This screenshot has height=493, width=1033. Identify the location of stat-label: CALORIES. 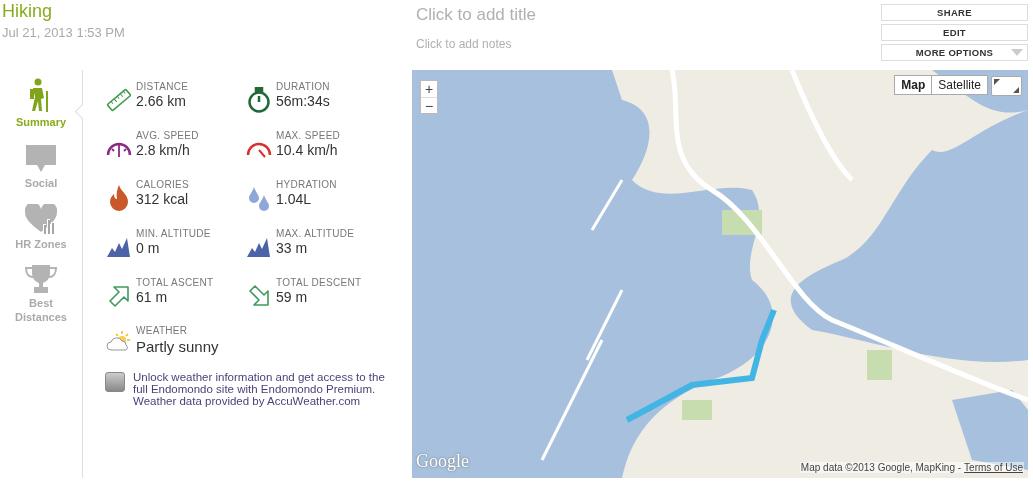
(162, 184).